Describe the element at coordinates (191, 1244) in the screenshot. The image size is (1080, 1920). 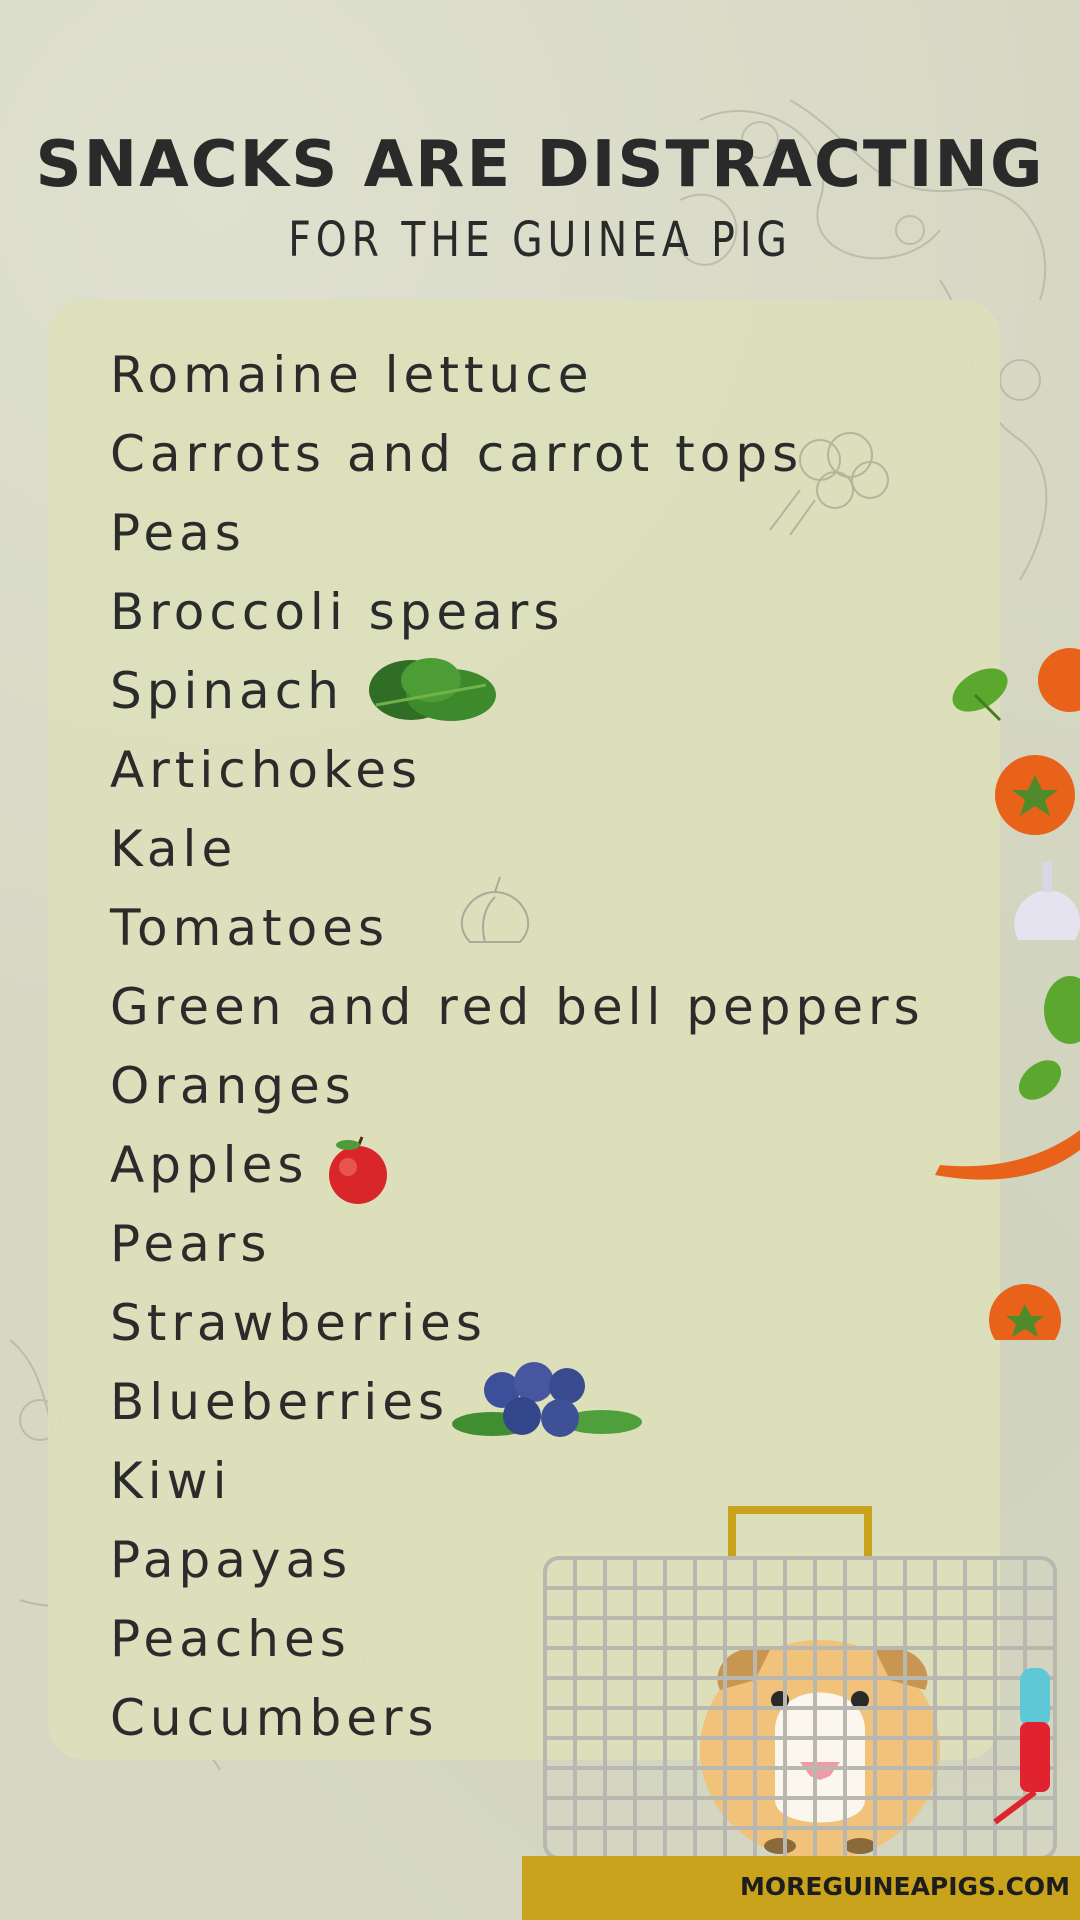
I see `list-item: Pears` at that location.